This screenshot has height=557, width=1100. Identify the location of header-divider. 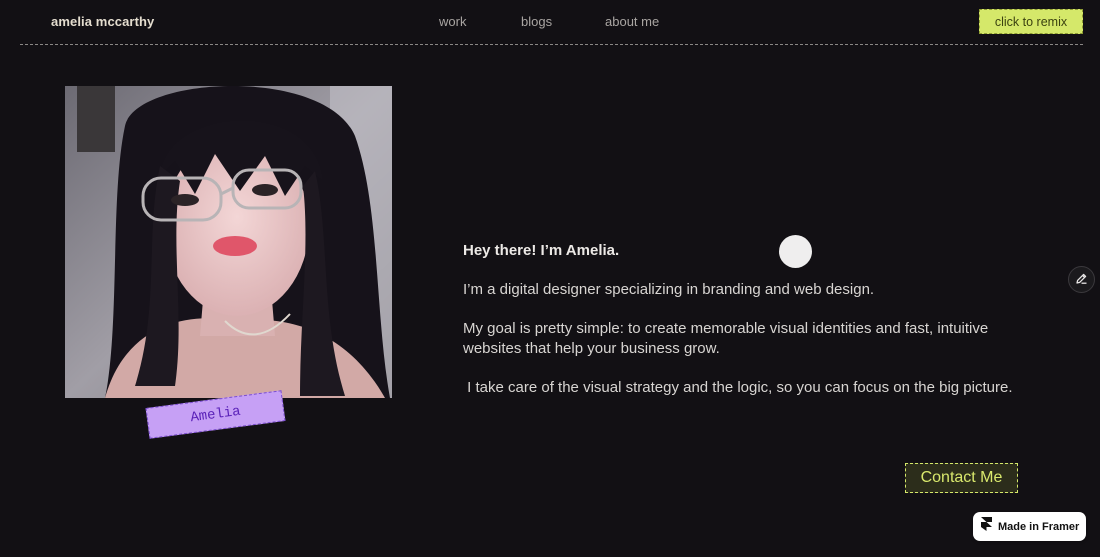
(551, 44).